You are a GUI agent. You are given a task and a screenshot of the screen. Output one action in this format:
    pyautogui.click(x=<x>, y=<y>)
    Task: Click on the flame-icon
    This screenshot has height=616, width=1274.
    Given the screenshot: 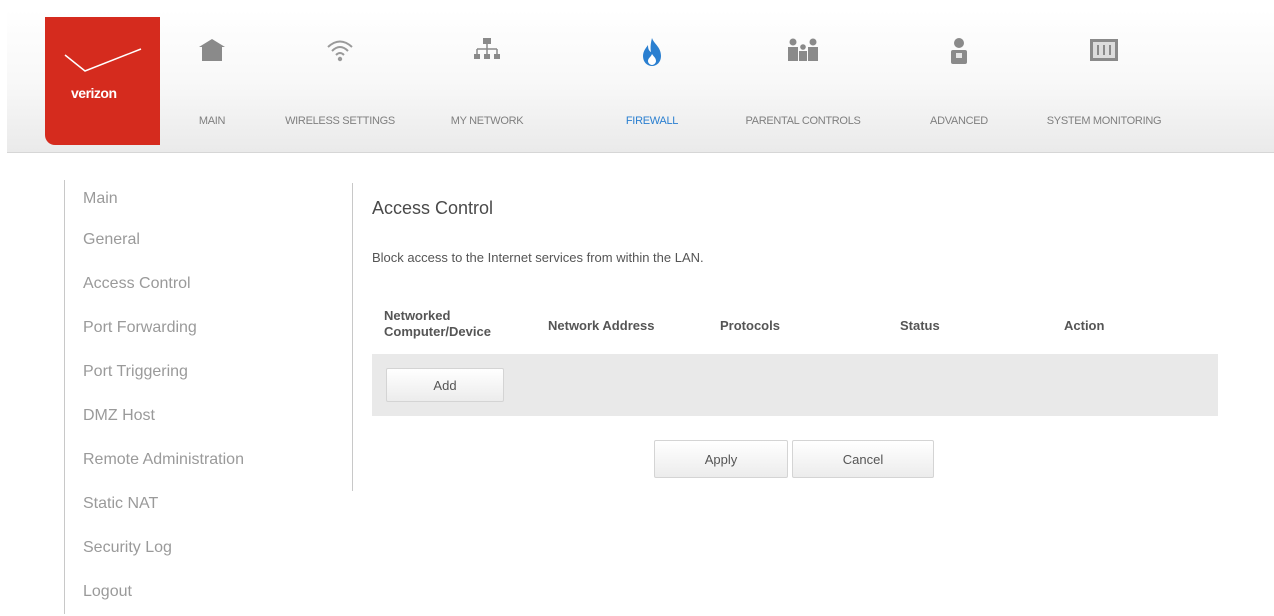 What is the action you would take?
    pyautogui.click(x=652, y=54)
    